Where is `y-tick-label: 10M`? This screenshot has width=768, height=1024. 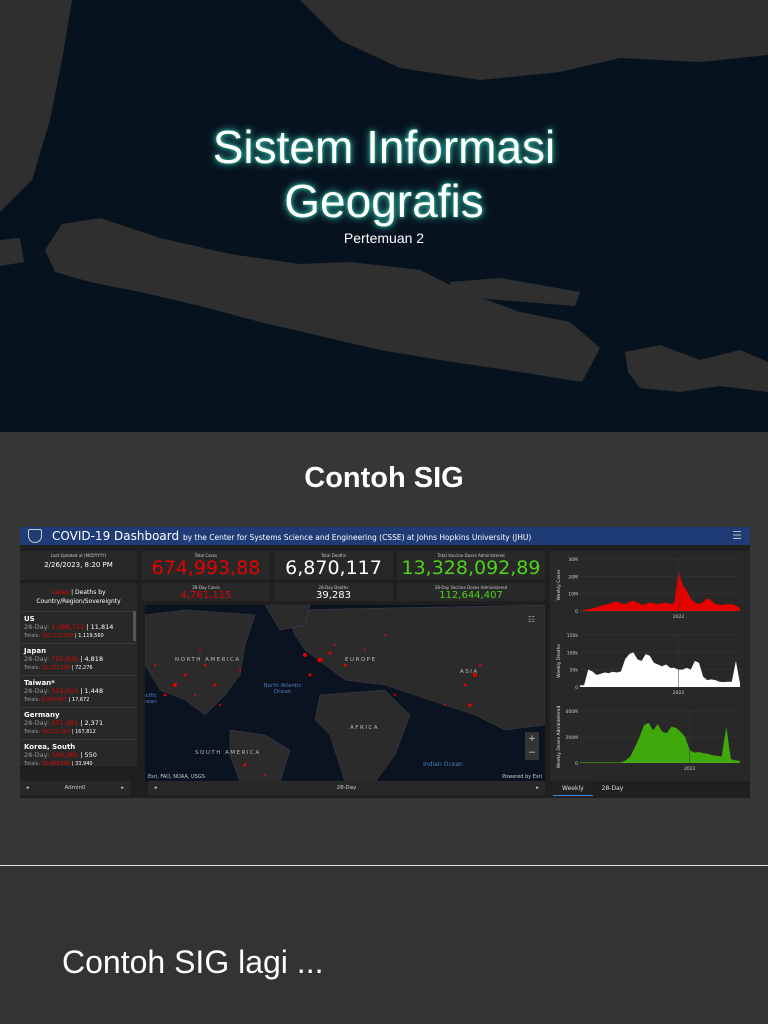 y-tick-label: 10M is located at coordinates (573, 595).